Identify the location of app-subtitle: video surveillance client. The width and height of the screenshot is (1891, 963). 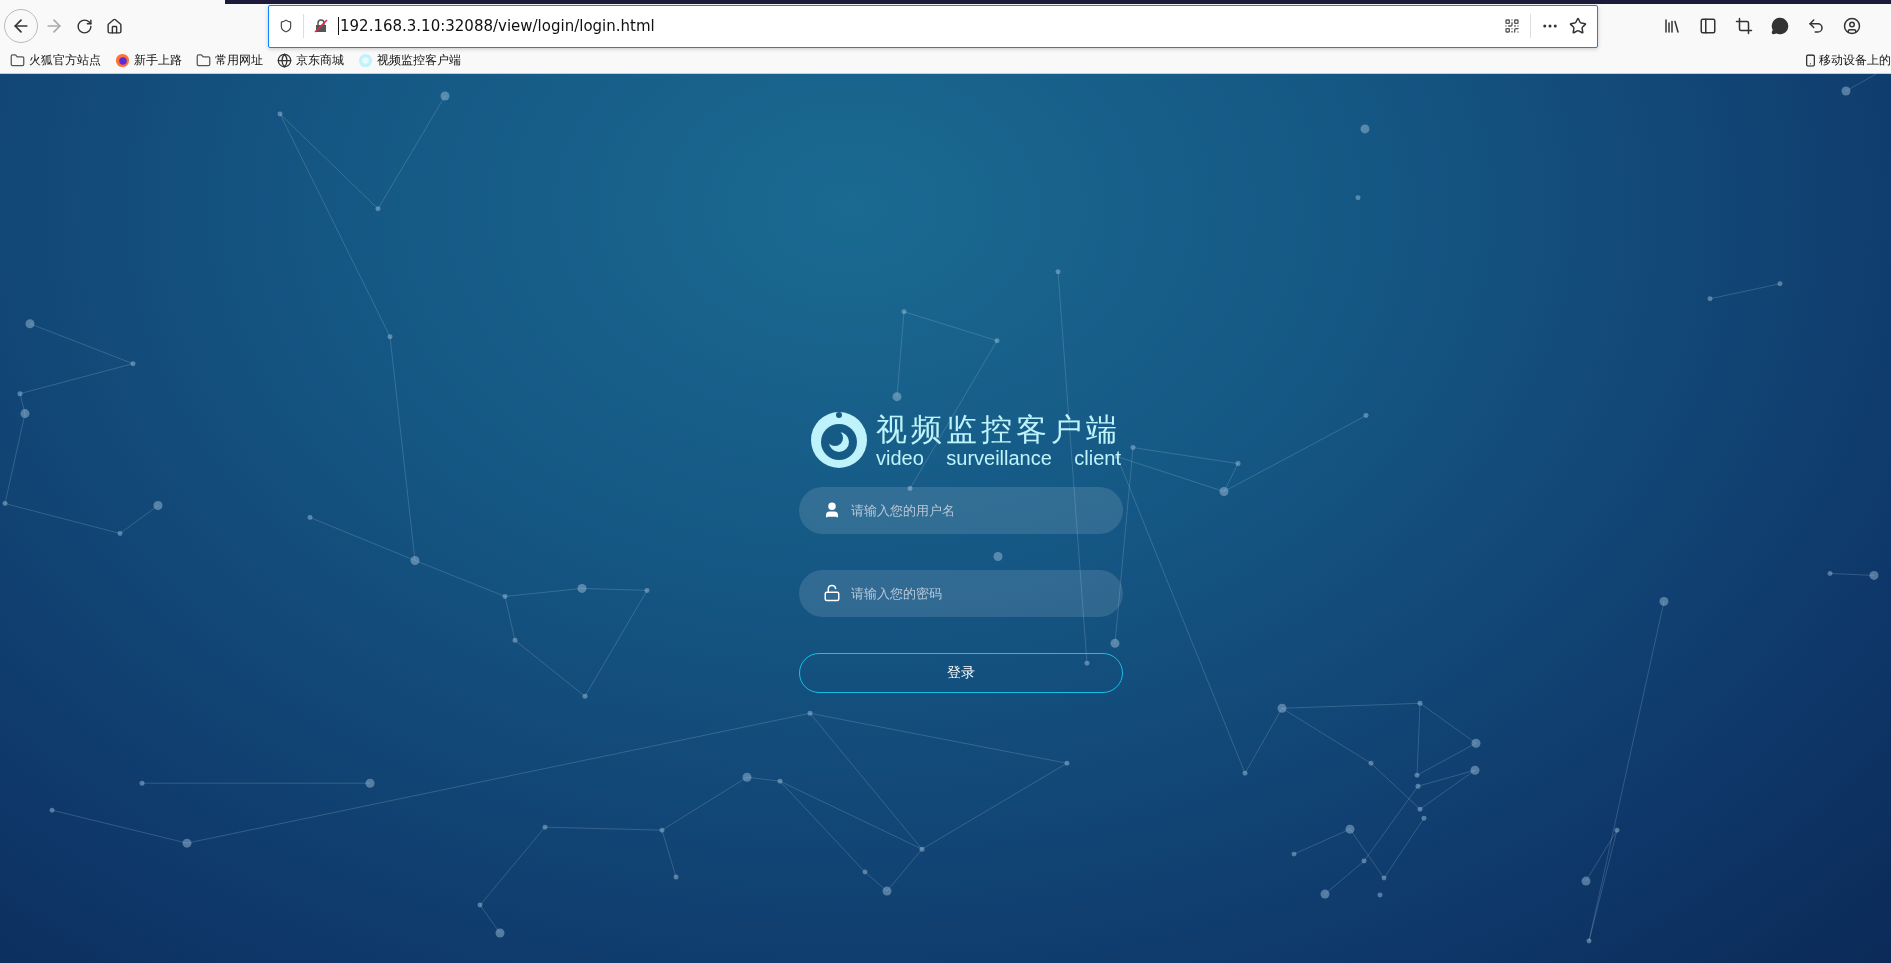
(998, 458).